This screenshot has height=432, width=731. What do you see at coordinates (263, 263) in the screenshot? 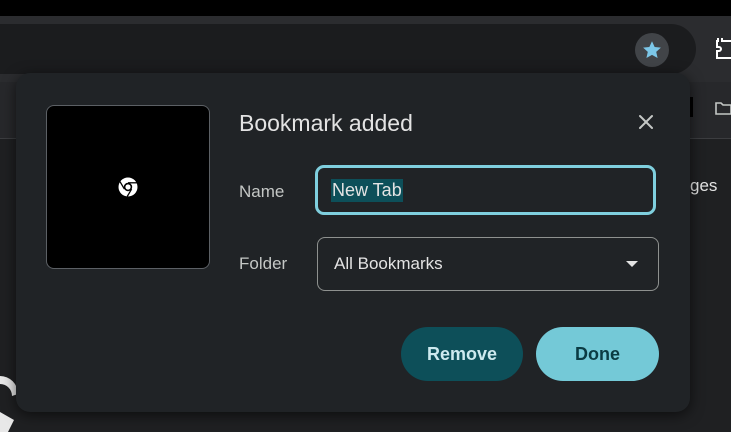
I see `folder-label: Folder` at bounding box center [263, 263].